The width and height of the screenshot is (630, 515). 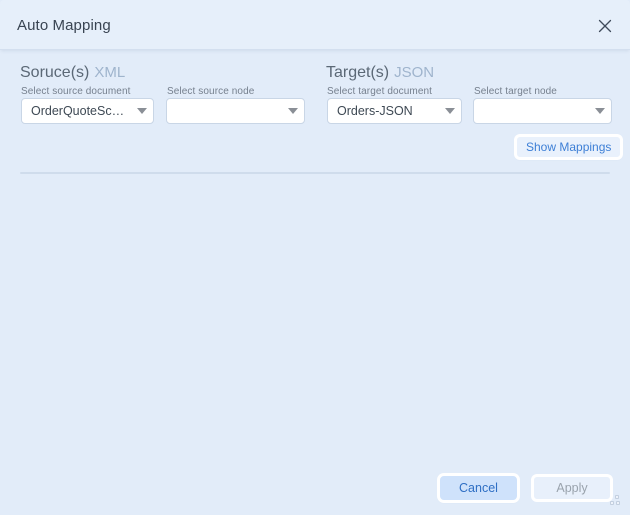 I want to click on close-icon, so click(x=605, y=26).